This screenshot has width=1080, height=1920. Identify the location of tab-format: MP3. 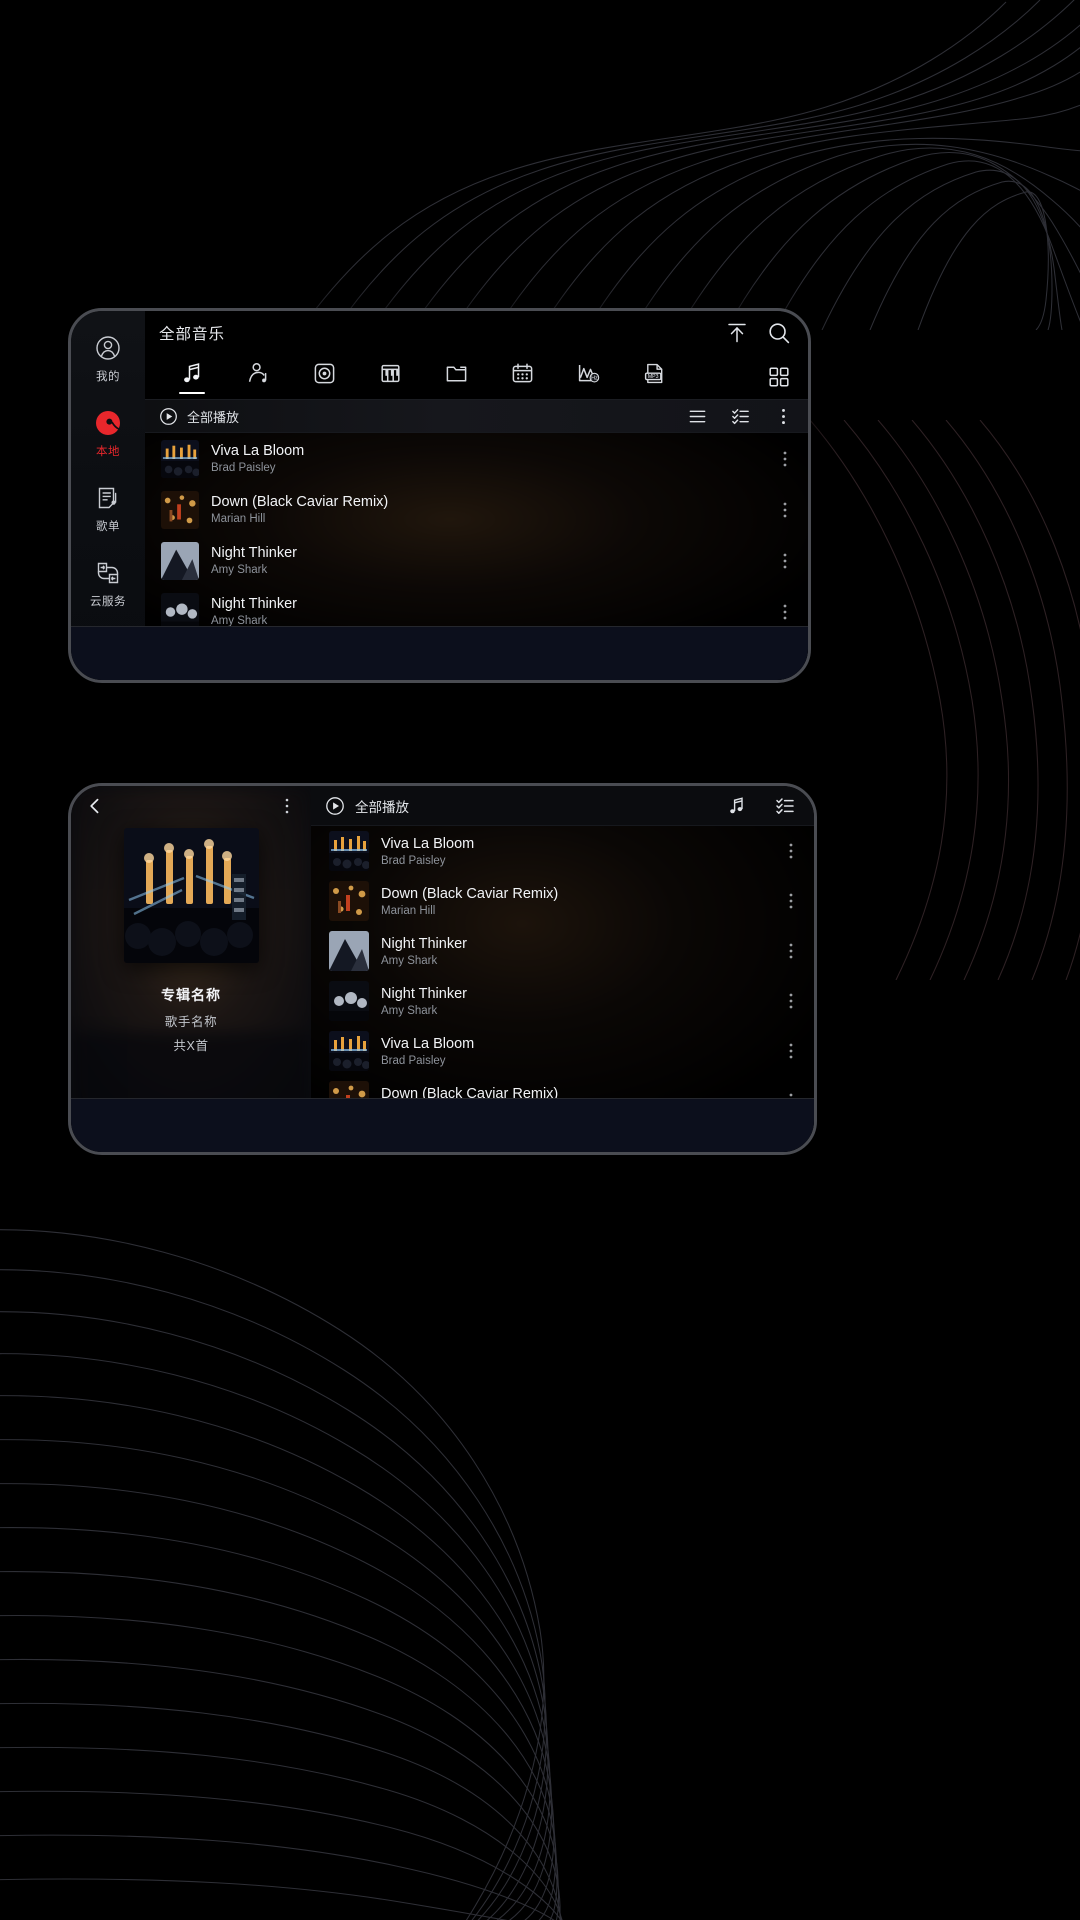
(654, 377).